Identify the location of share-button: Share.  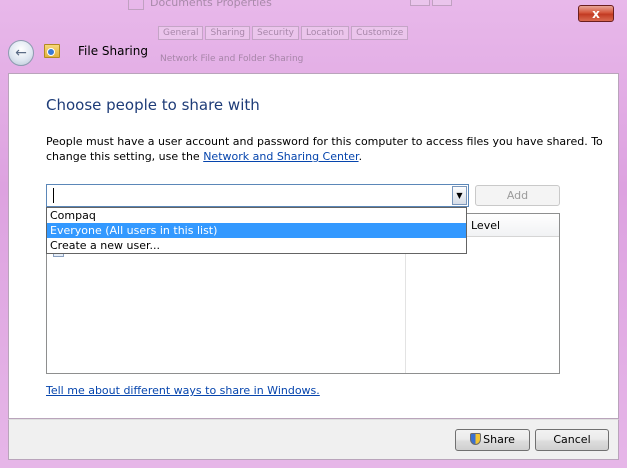
(492, 440).